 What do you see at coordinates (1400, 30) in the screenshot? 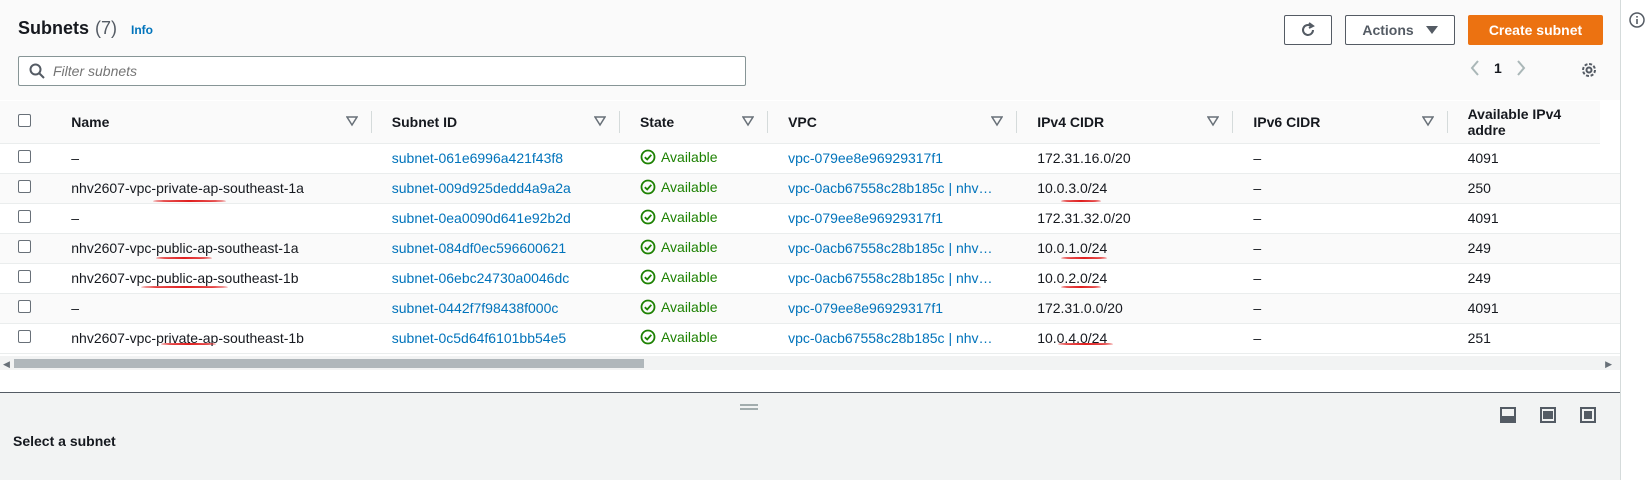
I see `actions-button: Actions` at bounding box center [1400, 30].